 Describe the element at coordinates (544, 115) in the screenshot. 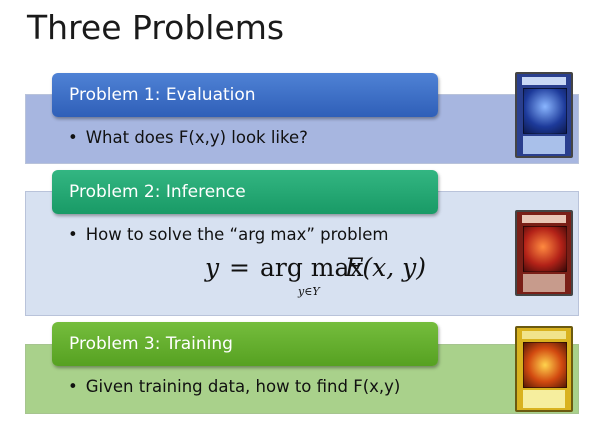

I see `blue-card-image` at that location.